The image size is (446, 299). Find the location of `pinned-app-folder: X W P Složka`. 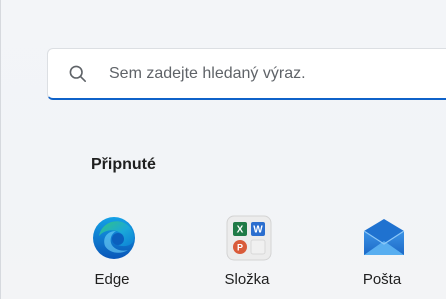

pinned-app-folder: X W P Složka is located at coordinates (247, 253).